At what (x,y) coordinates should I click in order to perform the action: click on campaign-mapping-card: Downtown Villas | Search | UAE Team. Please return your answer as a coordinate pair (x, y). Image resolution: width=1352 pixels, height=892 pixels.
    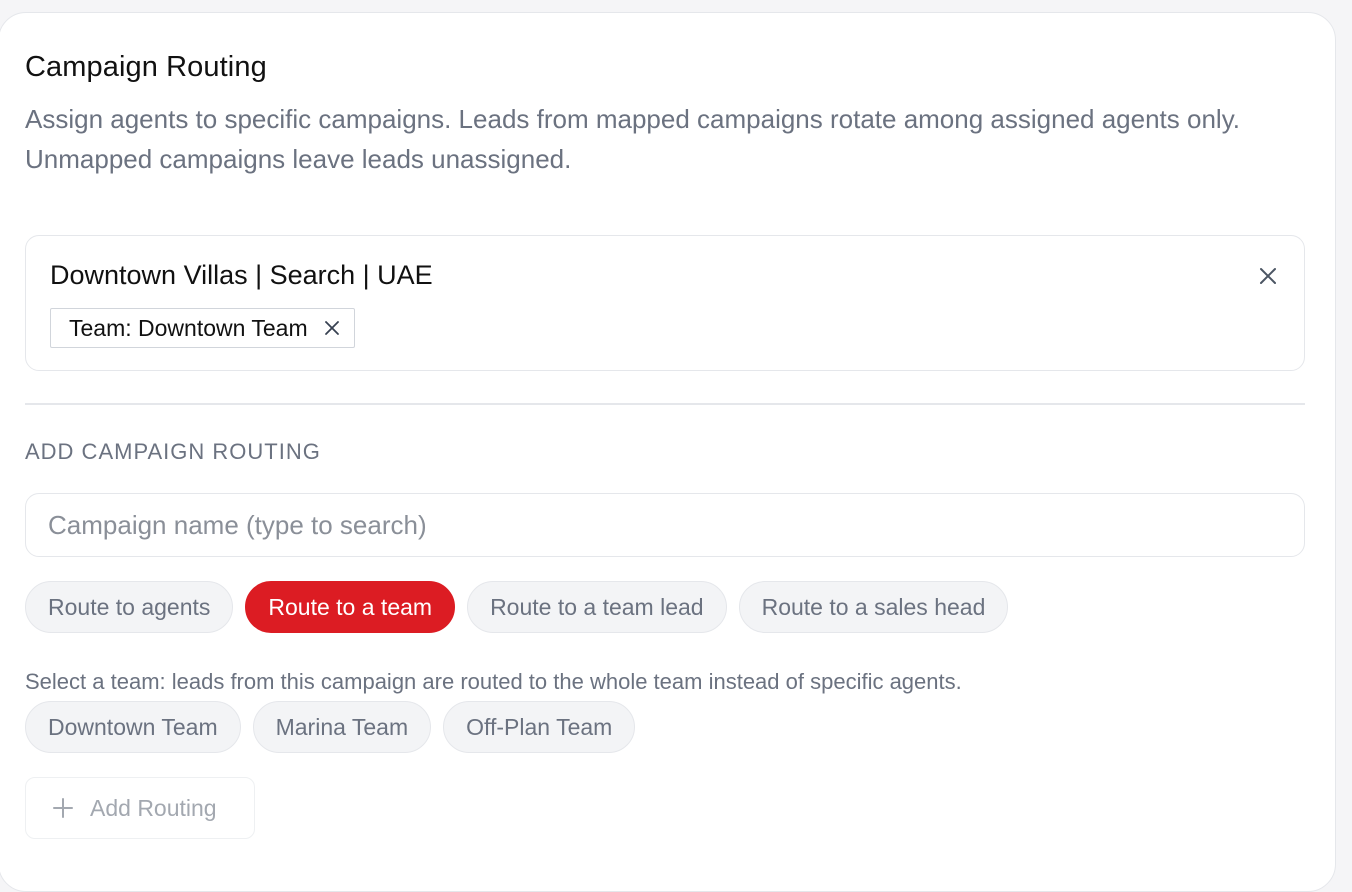
    Looking at the image, I should click on (665, 303).